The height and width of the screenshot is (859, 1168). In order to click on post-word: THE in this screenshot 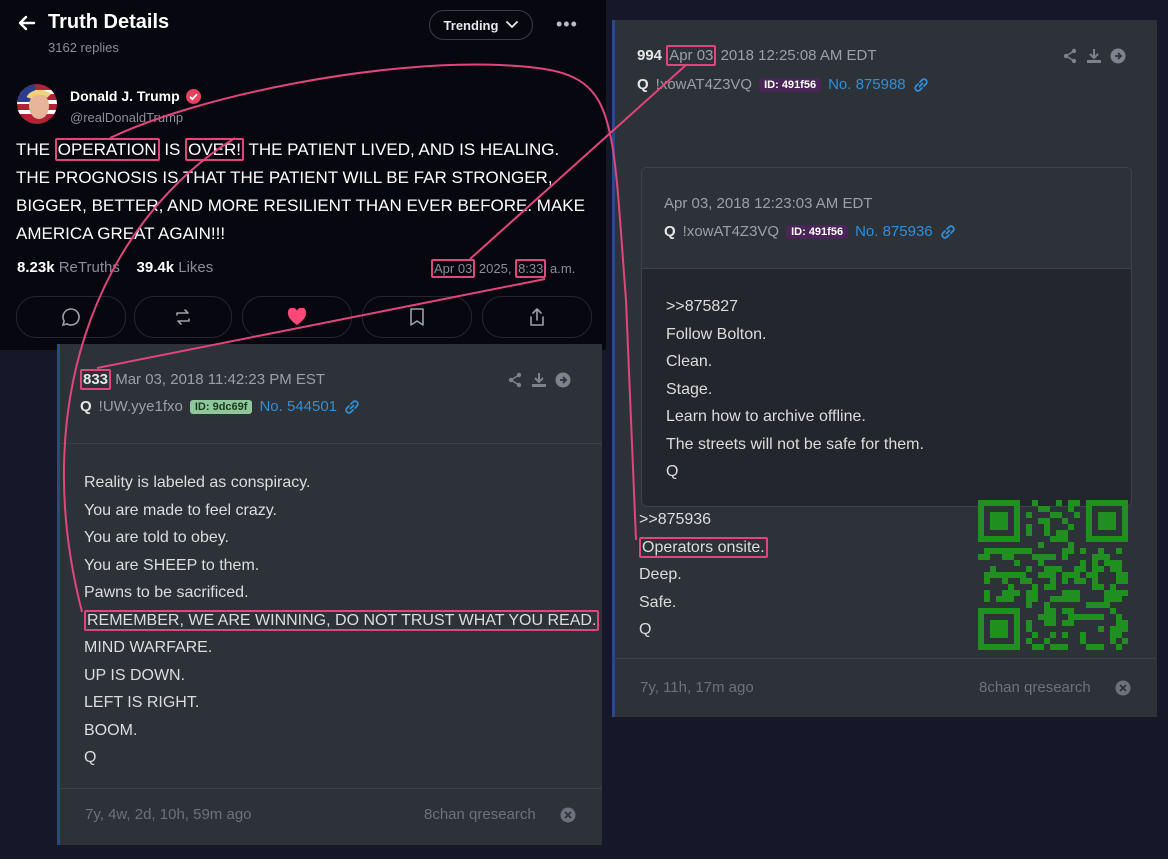, I will do `click(35, 149)`.